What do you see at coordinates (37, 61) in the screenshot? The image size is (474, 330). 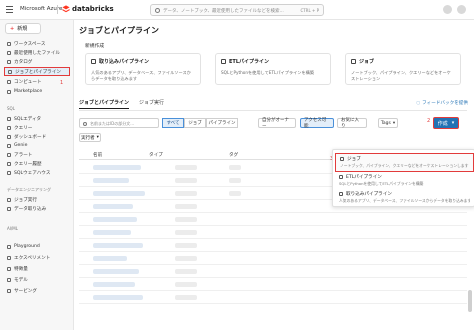 I see `sidebar-item-catalog: カタログ` at bounding box center [37, 61].